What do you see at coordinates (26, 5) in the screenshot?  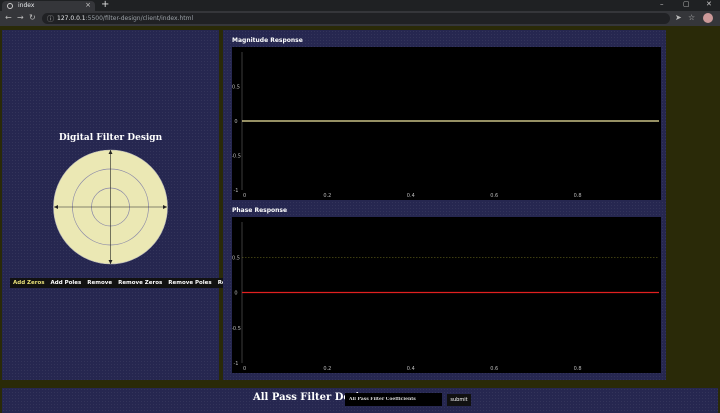 I see `tab-title: index` at bounding box center [26, 5].